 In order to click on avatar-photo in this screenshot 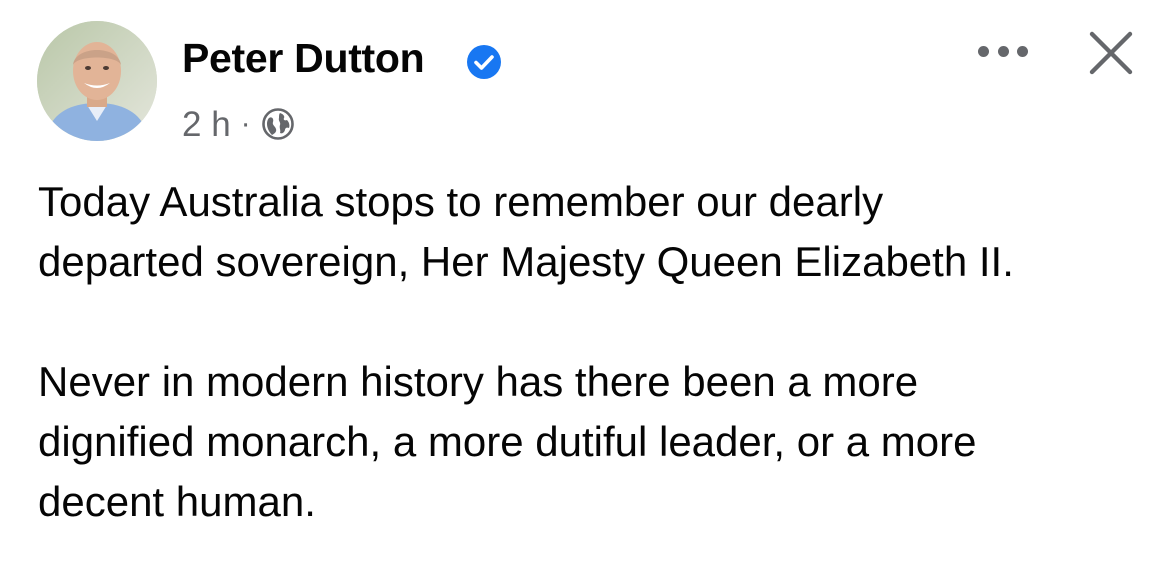, I will do `click(97, 81)`.